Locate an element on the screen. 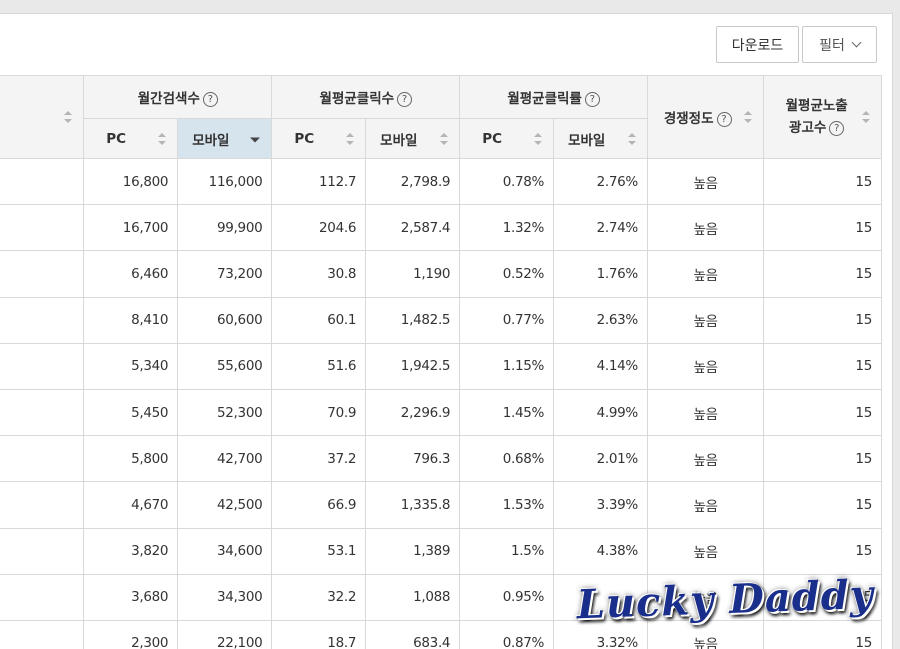 Image resolution: width=900 pixels, height=649 pixels. ctr-mobile-cell: 4.99% is located at coordinates (600, 412).